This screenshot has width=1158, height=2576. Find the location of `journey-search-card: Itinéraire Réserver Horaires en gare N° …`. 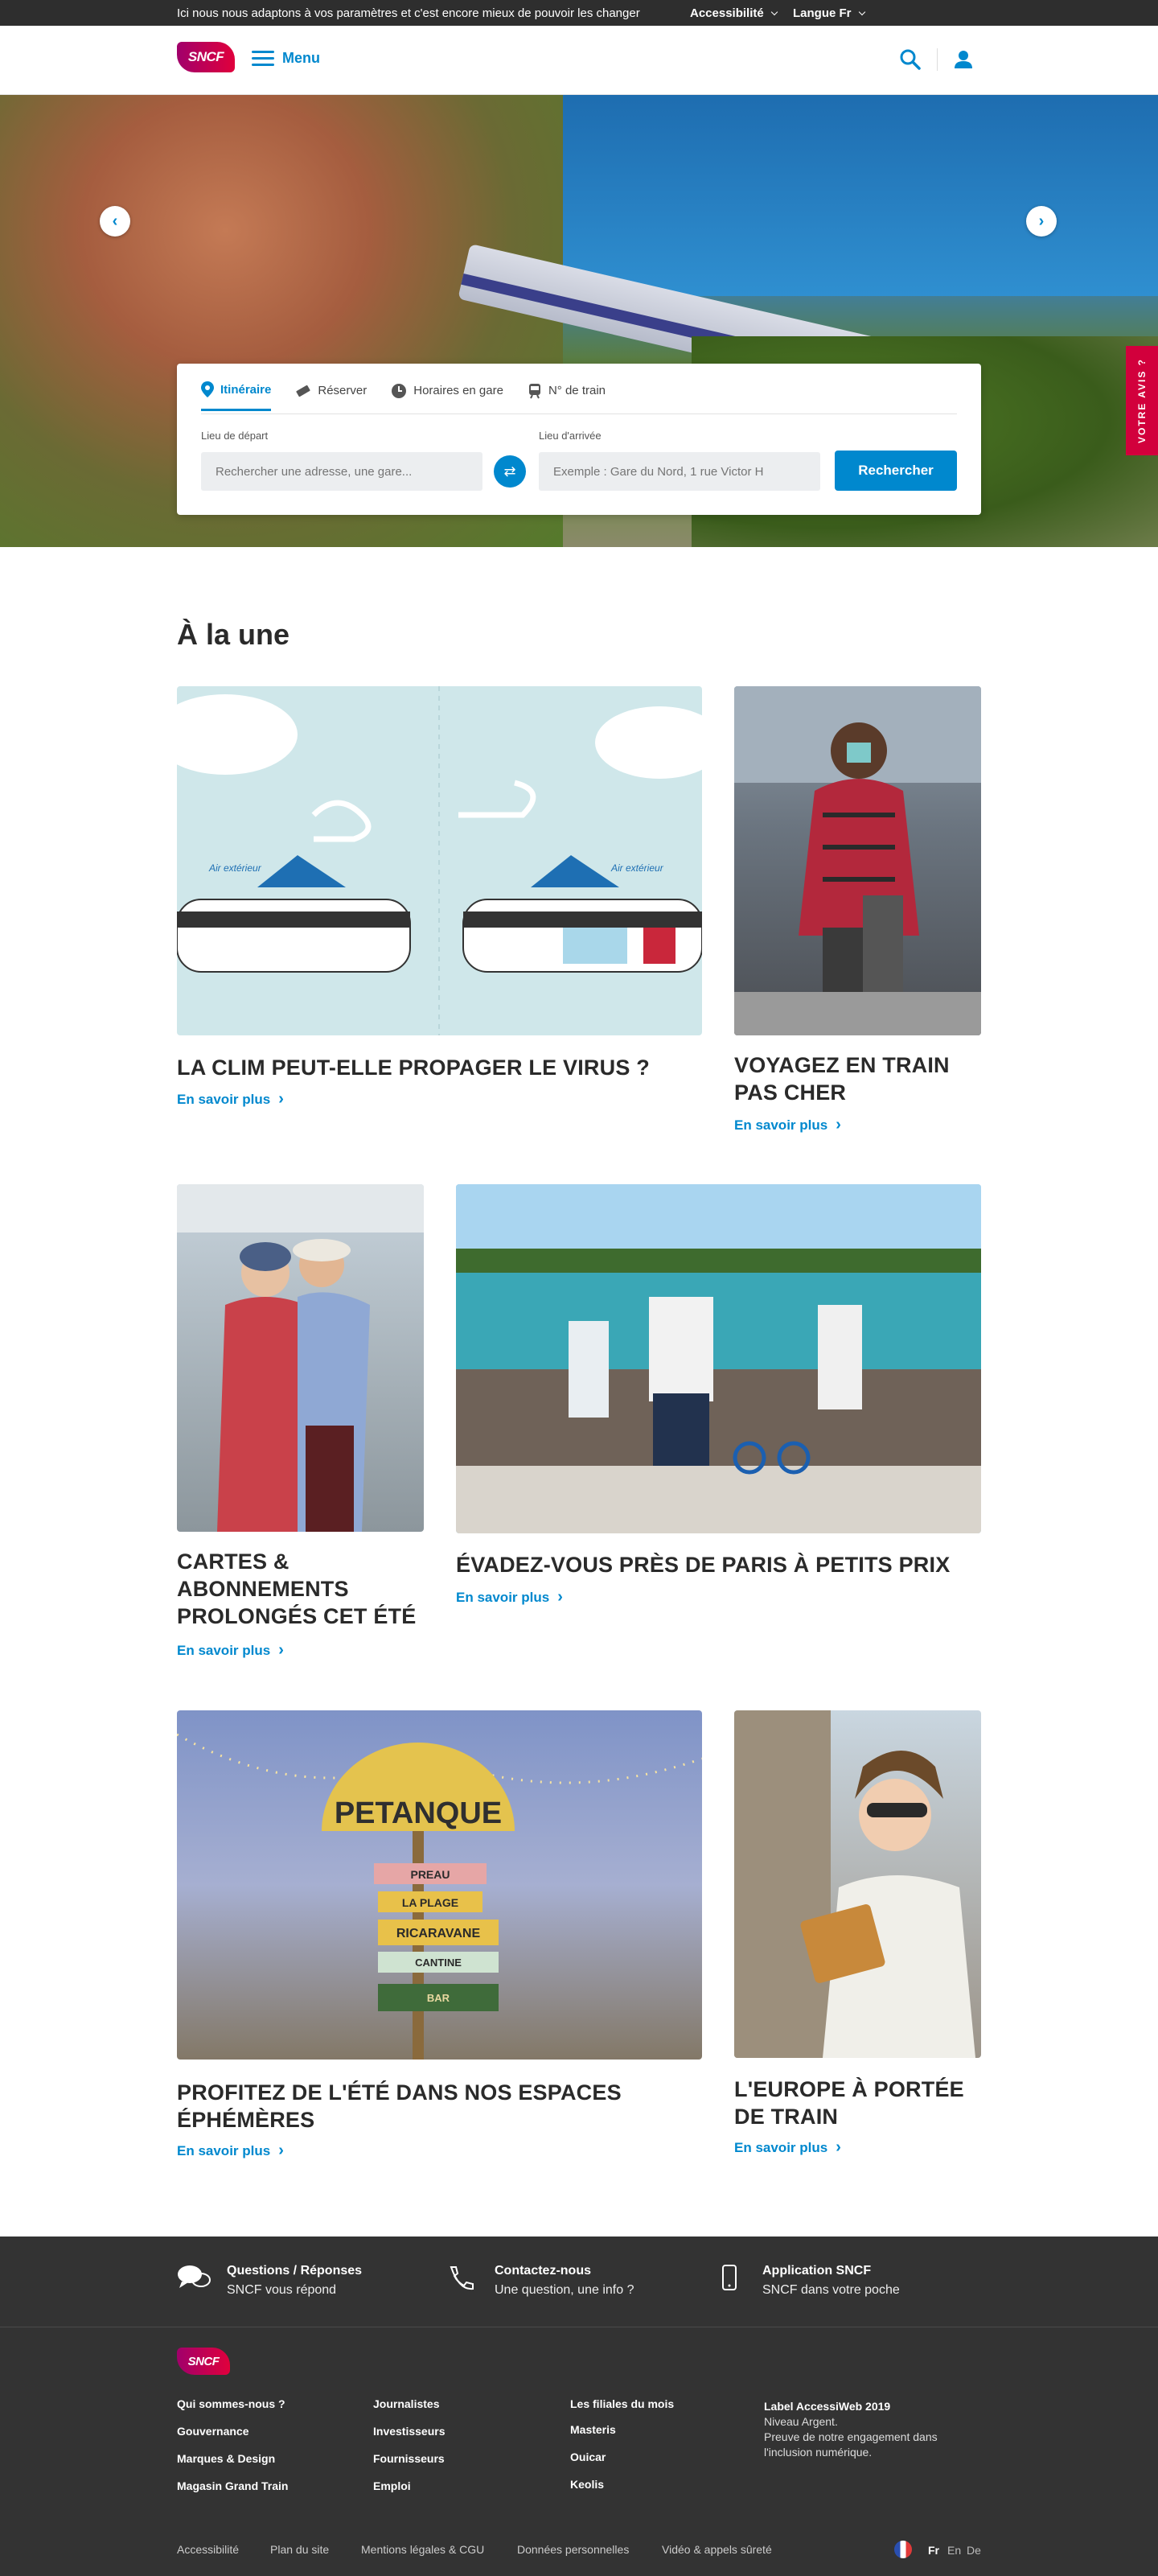

journey-search-card: Itinéraire Réserver Horaires en gare N° … is located at coordinates (579, 439).